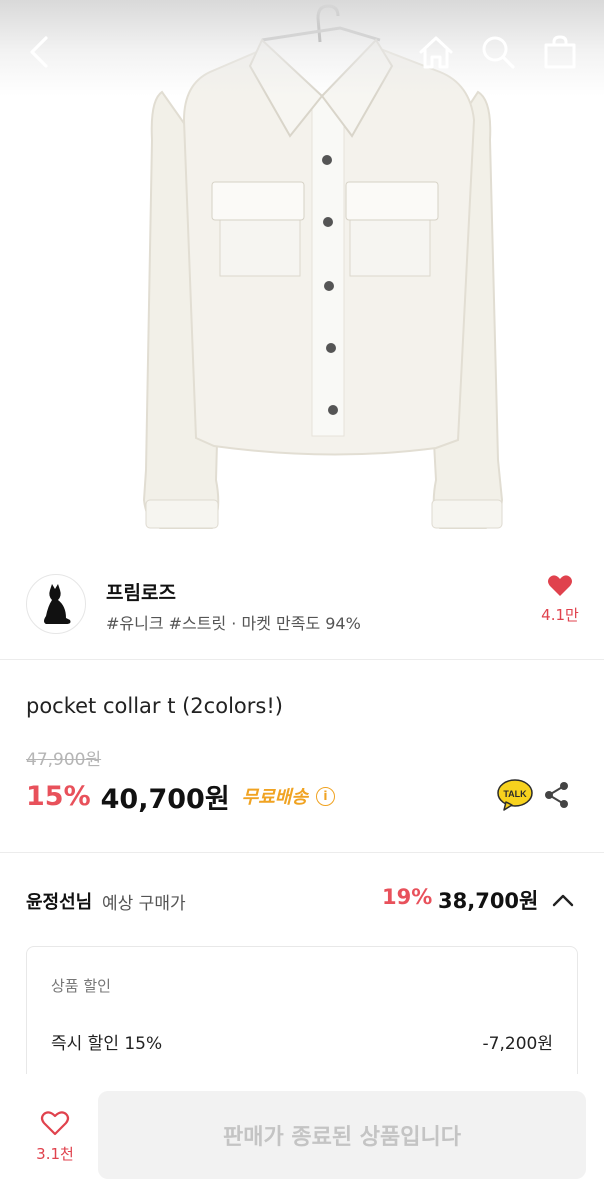 The image size is (604, 1200). I want to click on share-button, so click(557, 795).